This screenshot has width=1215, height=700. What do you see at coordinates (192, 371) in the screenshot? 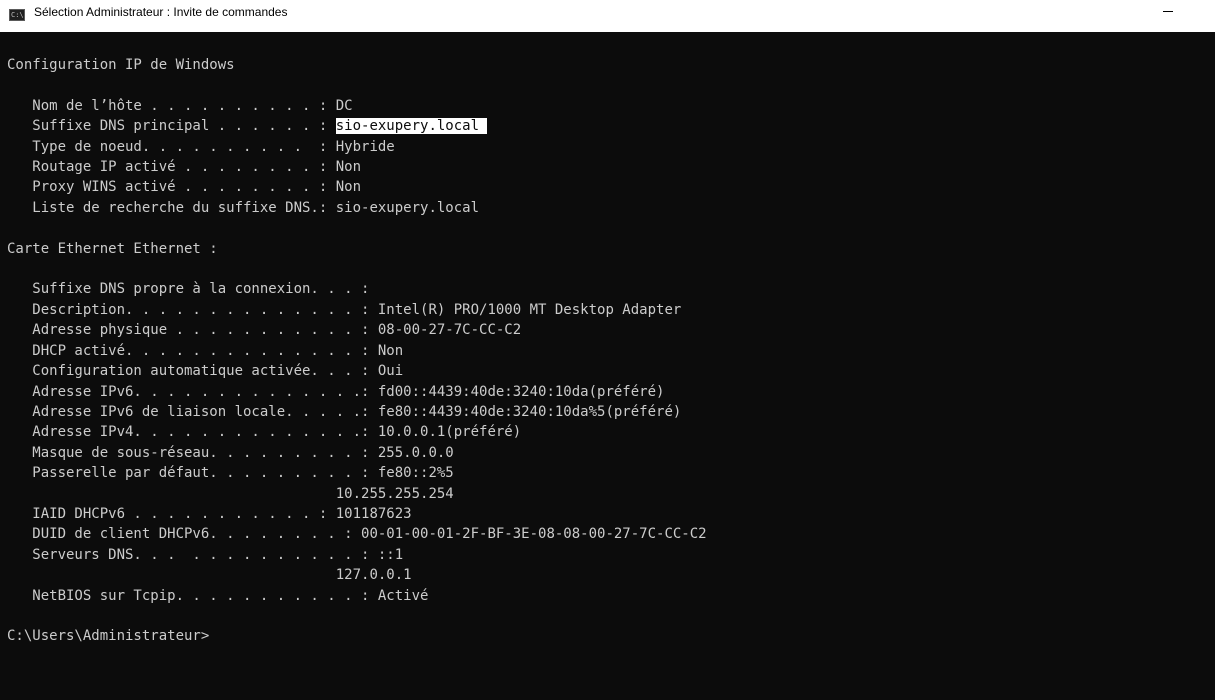
I see `config-label: Configuration automatique activée. . . :` at bounding box center [192, 371].